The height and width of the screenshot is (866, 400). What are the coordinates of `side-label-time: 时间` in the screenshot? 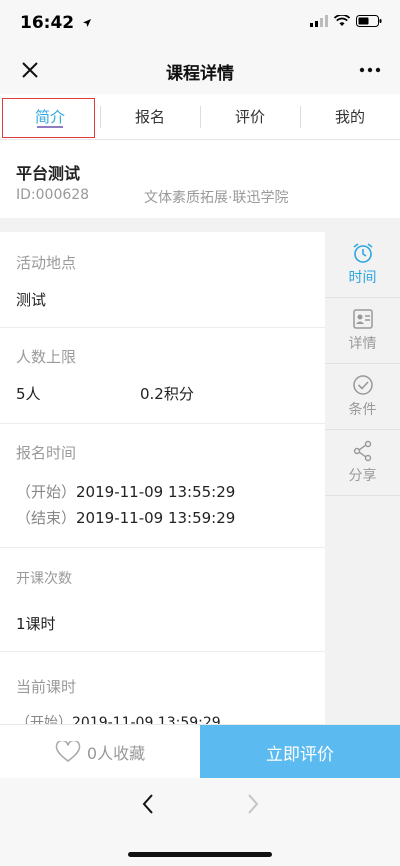 It's located at (362, 278).